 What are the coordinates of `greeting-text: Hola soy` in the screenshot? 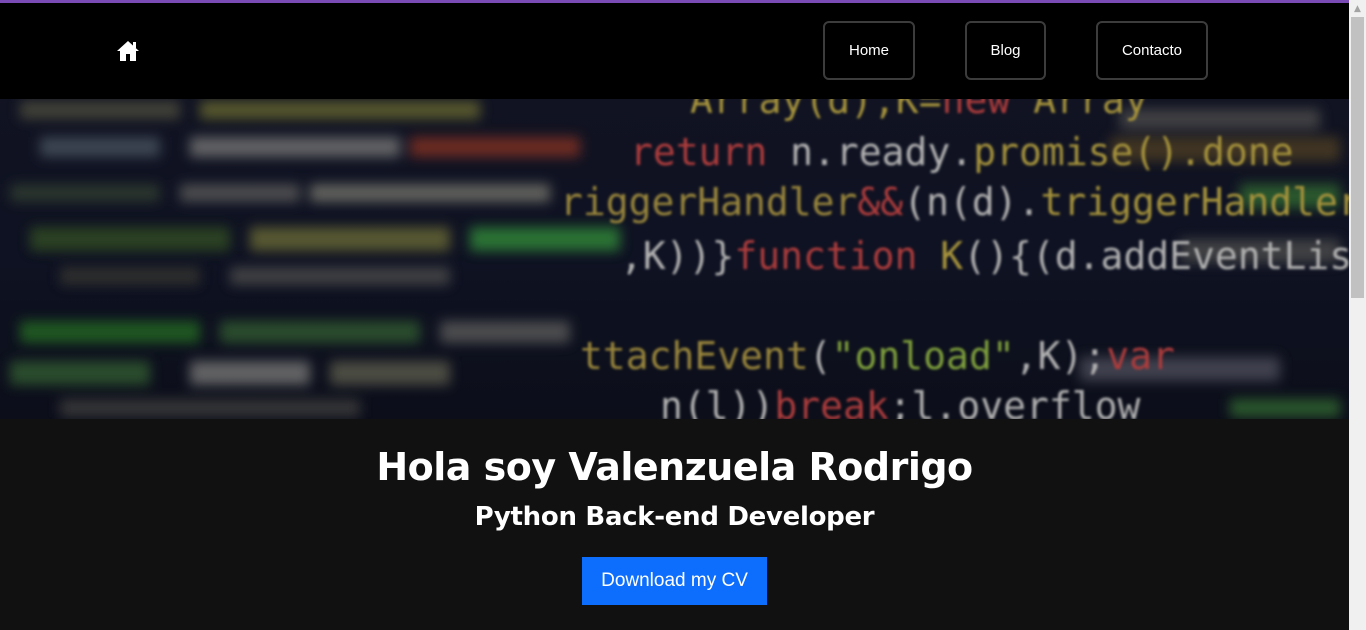 It's located at (472, 467).